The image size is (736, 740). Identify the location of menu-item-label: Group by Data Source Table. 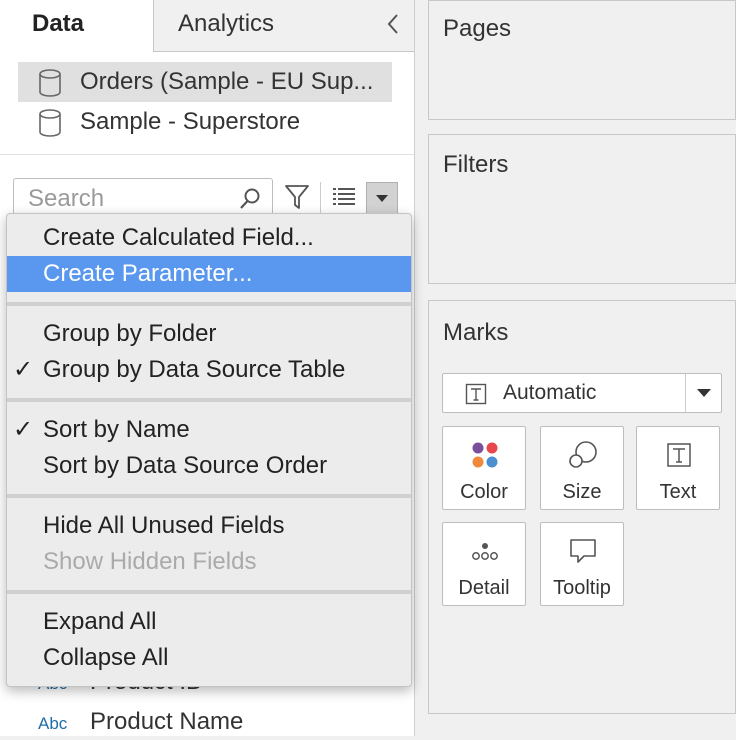
(194, 369).